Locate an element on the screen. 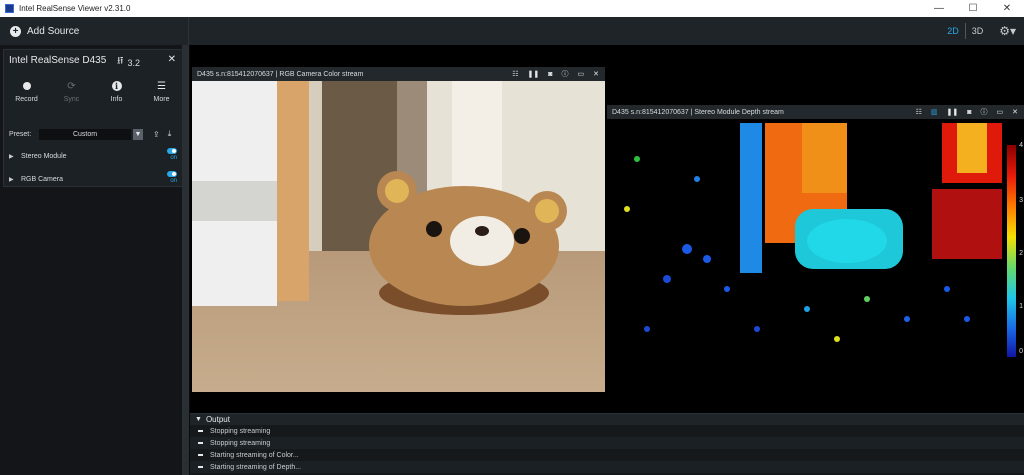  sync-icon: ⟳ is located at coordinates (71, 86).